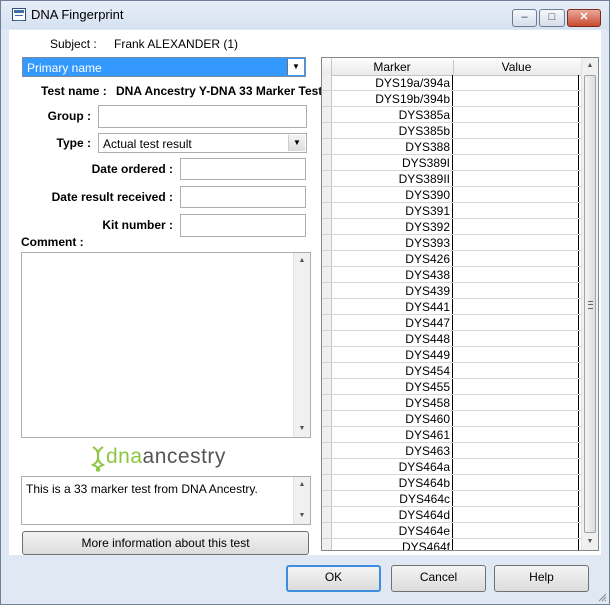 Image resolution: width=610 pixels, height=605 pixels. I want to click on grid-scrollbar: ▲ ▼, so click(589, 304).